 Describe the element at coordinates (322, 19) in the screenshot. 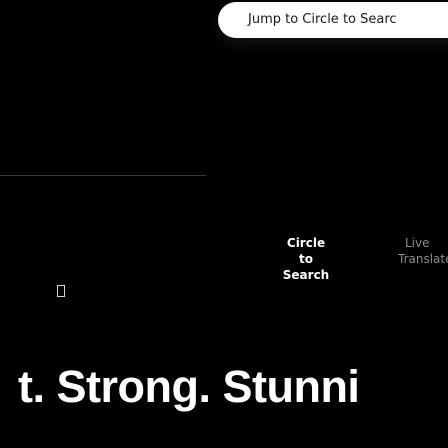

I see `search-suggestion-text: Jump to Circle to Searc` at that location.